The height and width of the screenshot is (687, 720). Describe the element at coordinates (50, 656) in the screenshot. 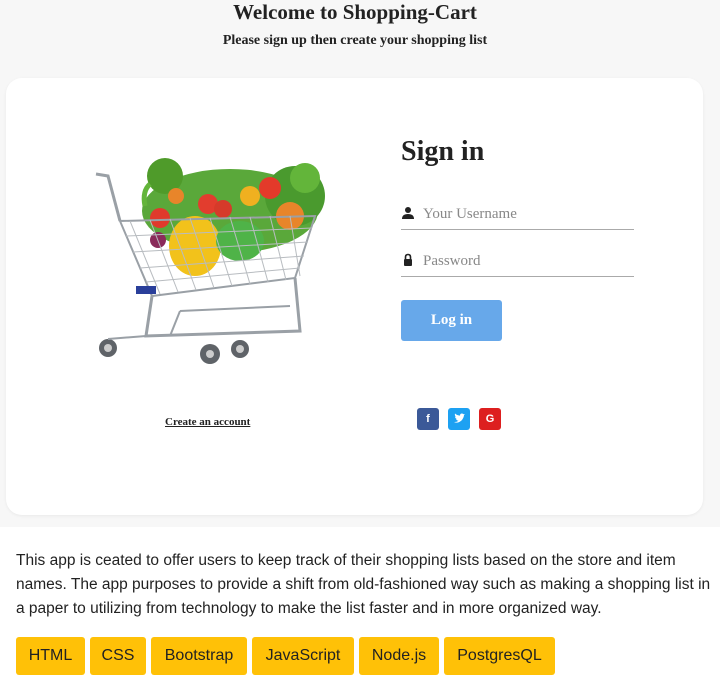

I see `badge-html: HTML` at that location.